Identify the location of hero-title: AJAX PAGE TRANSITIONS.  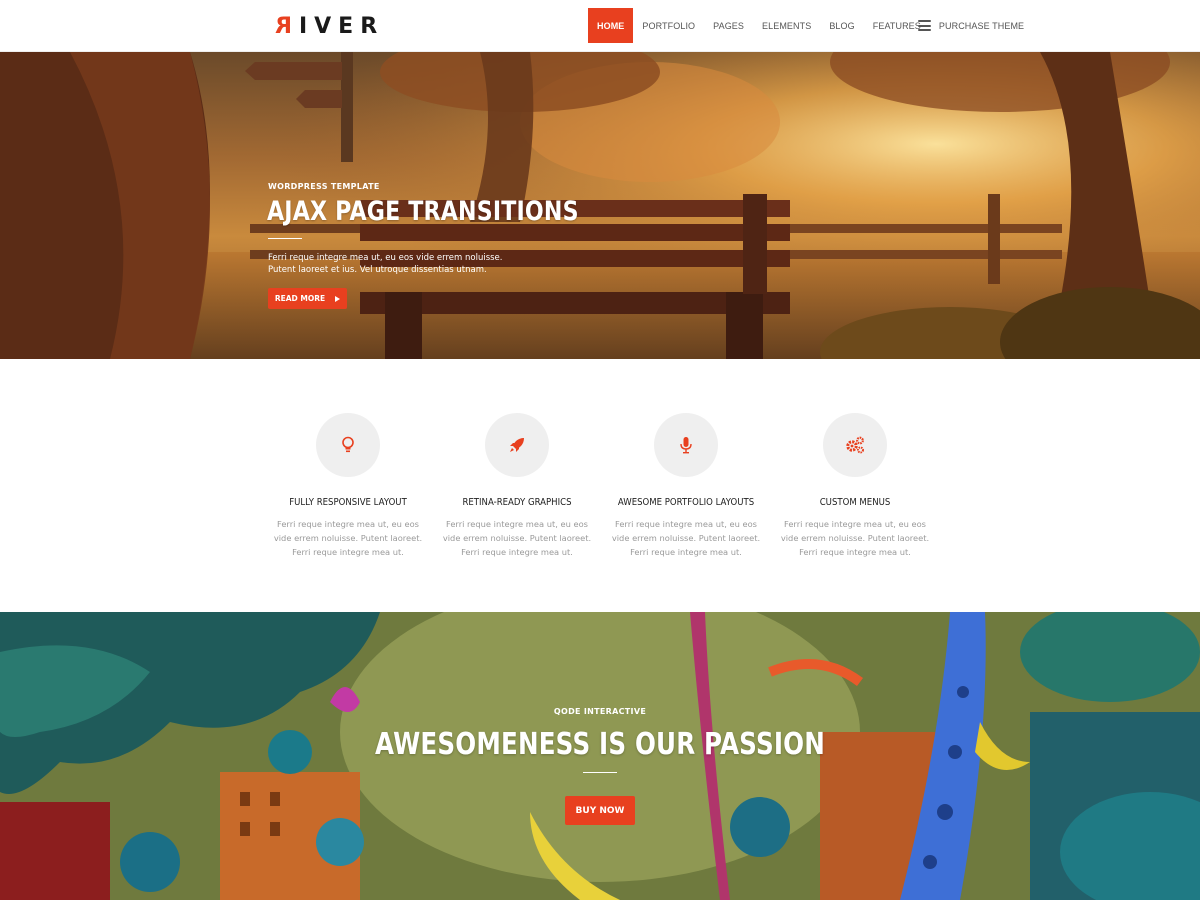
(423, 211).